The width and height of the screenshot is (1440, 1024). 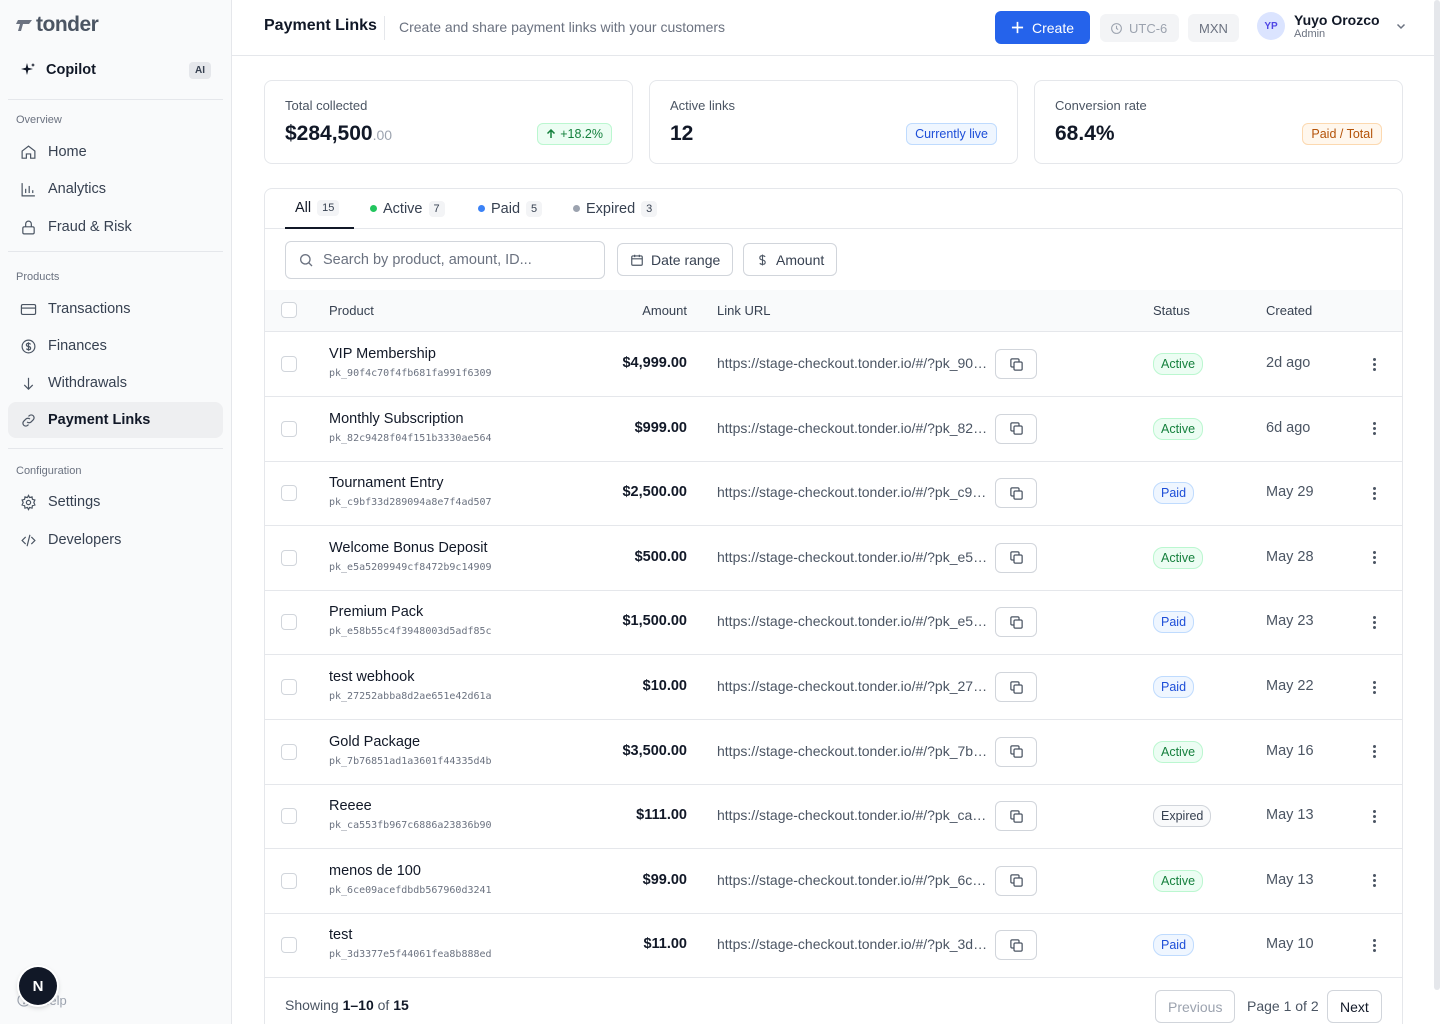 What do you see at coordinates (382, 354) in the screenshot?
I see `product-name: VIP Membership` at bounding box center [382, 354].